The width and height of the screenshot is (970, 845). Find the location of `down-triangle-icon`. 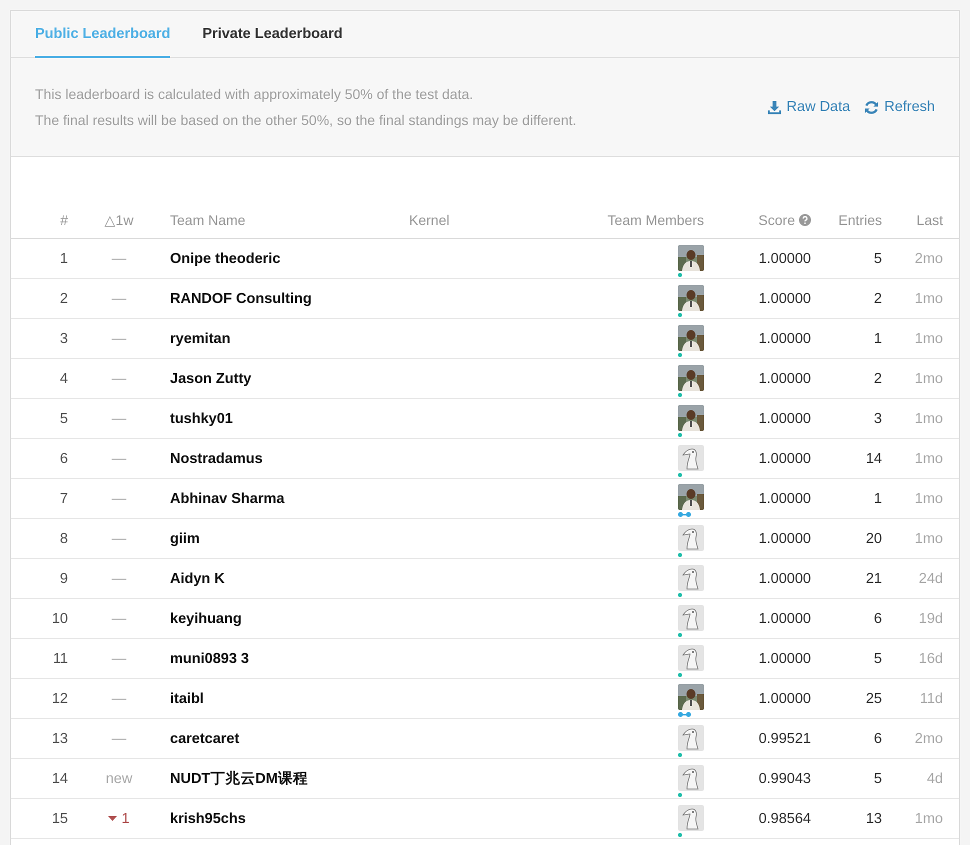

down-triangle-icon is located at coordinates (113, 818).